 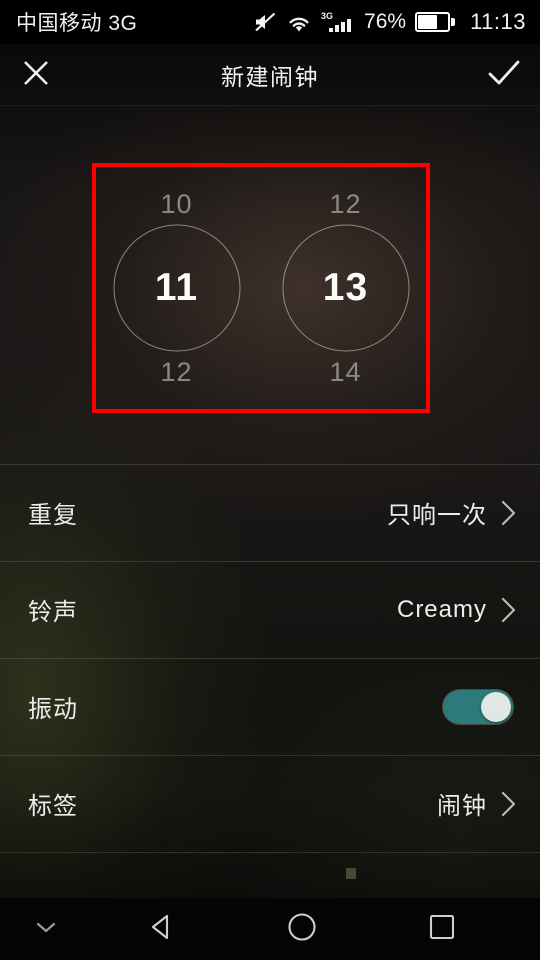 I want to click on home-circle-icon, so click(x=302, y=929).